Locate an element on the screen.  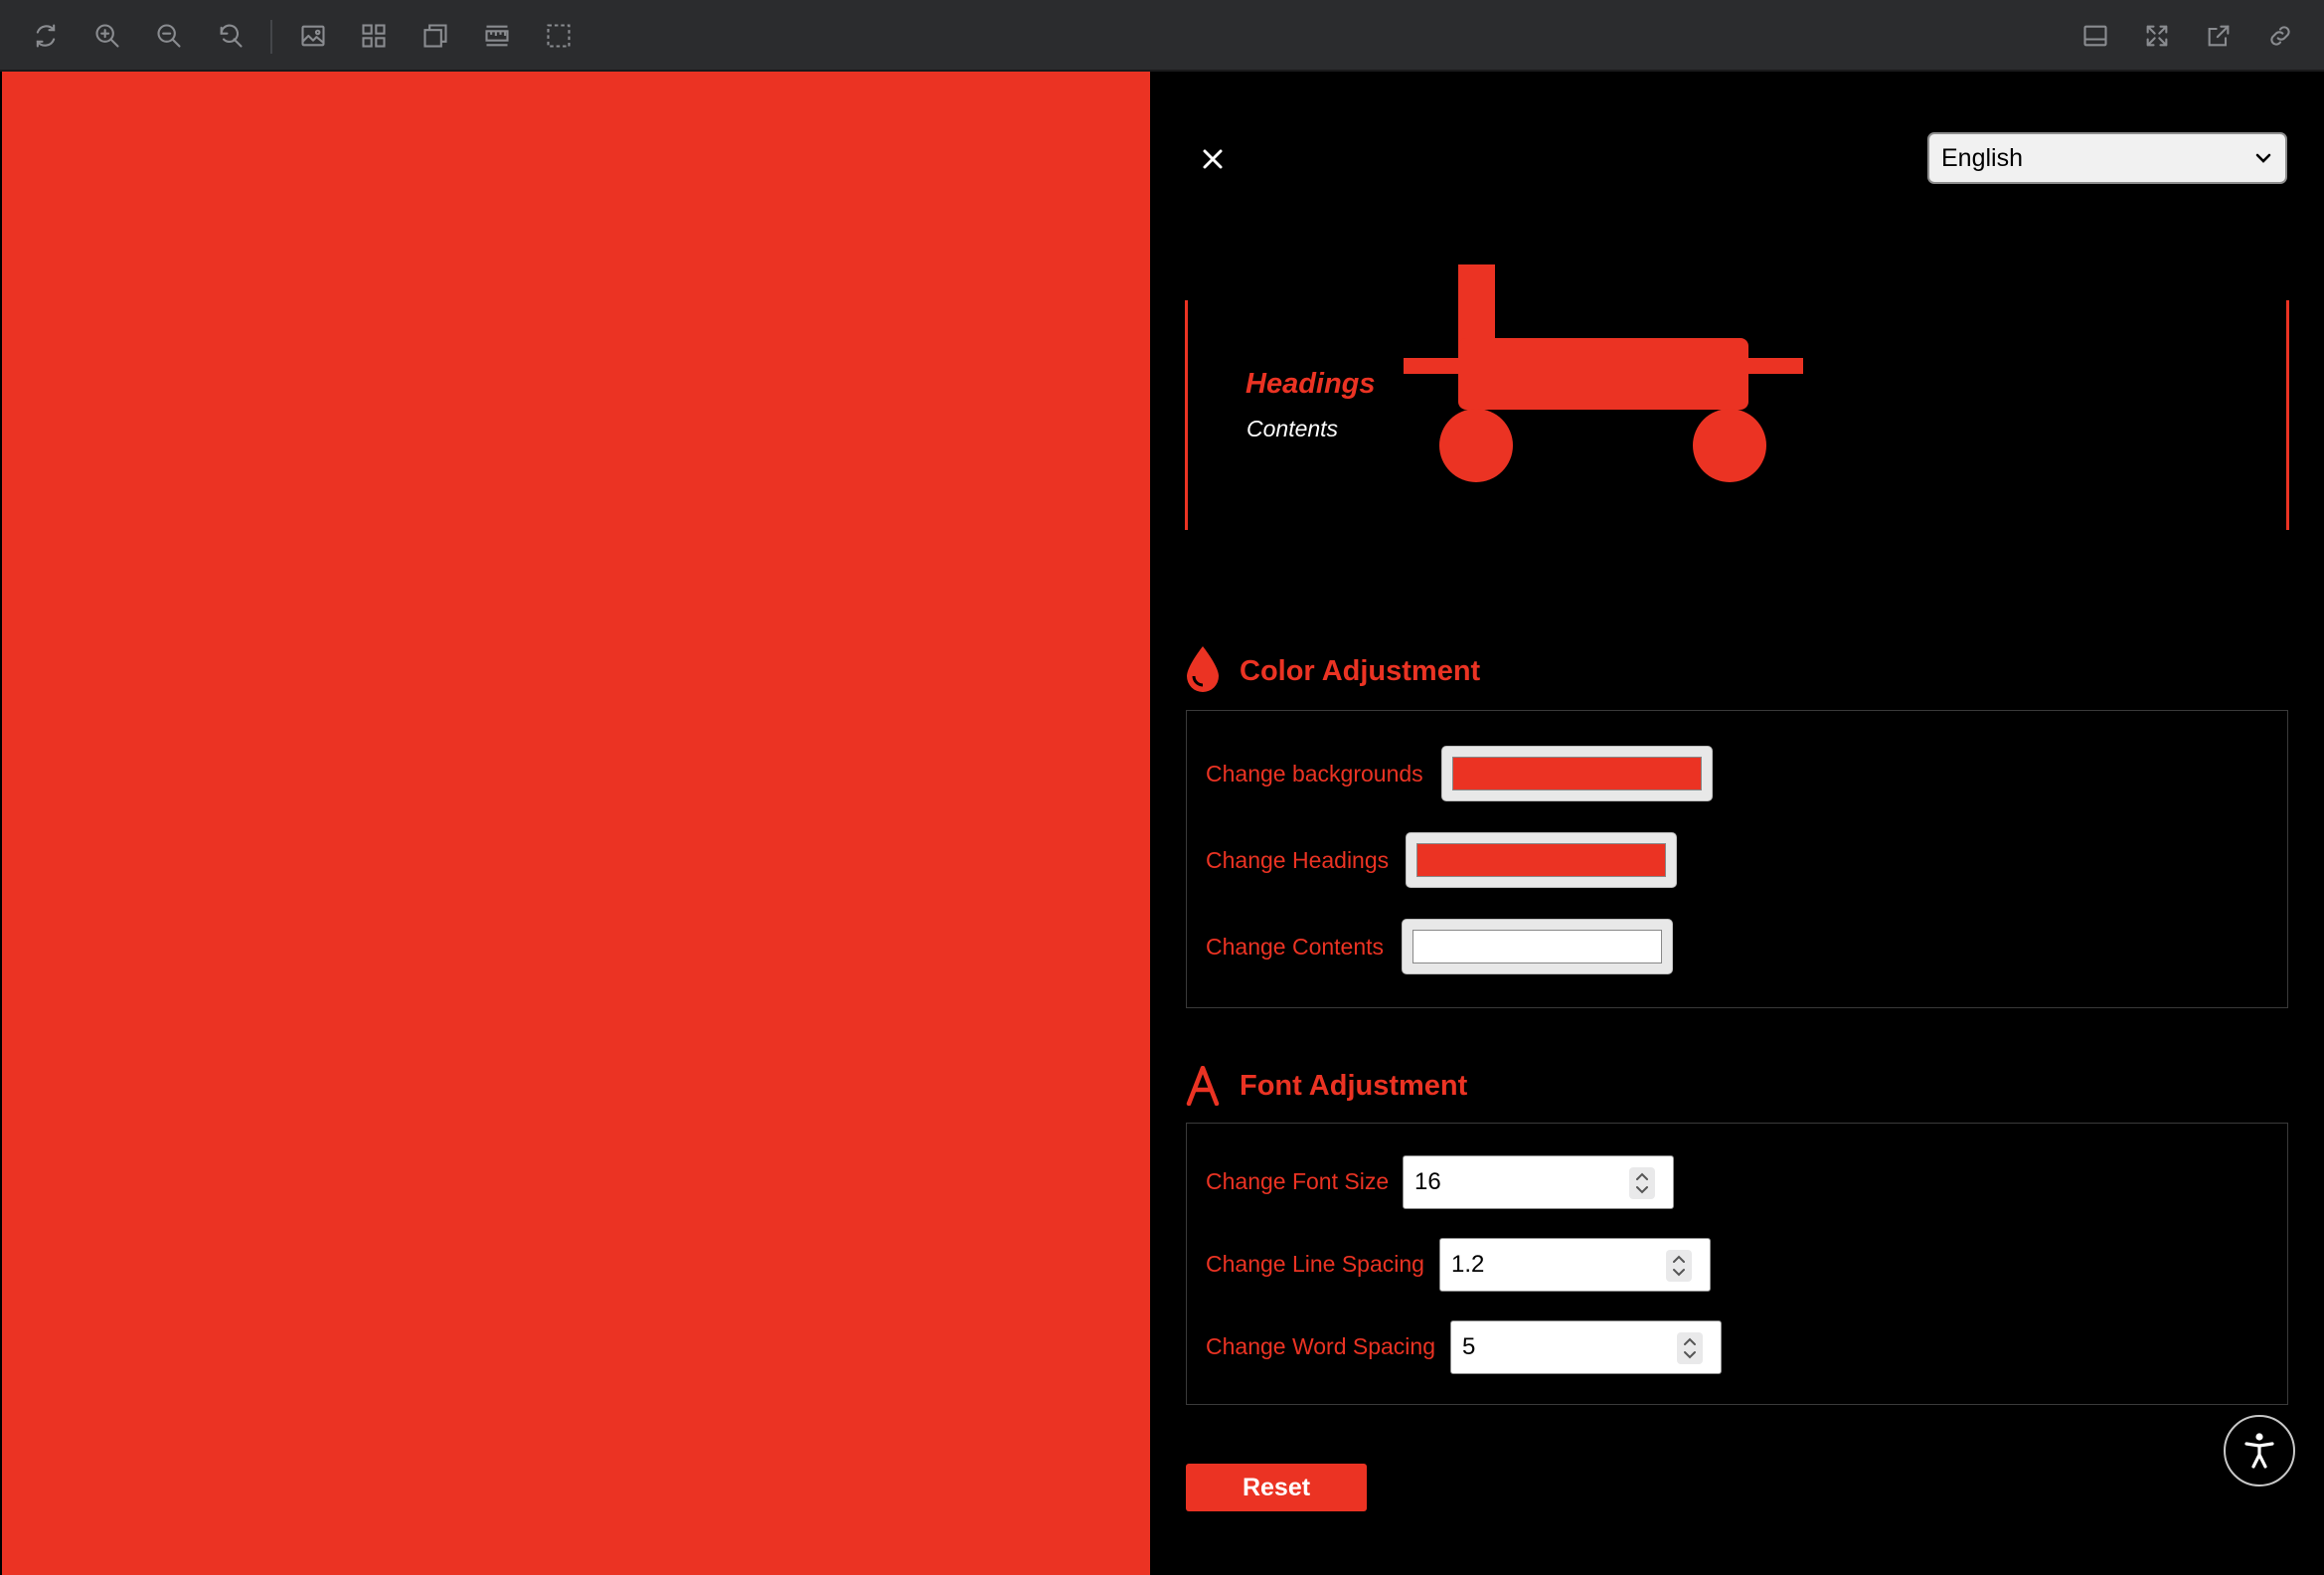
zoom-out-icon is located at coordinates (169, 36).